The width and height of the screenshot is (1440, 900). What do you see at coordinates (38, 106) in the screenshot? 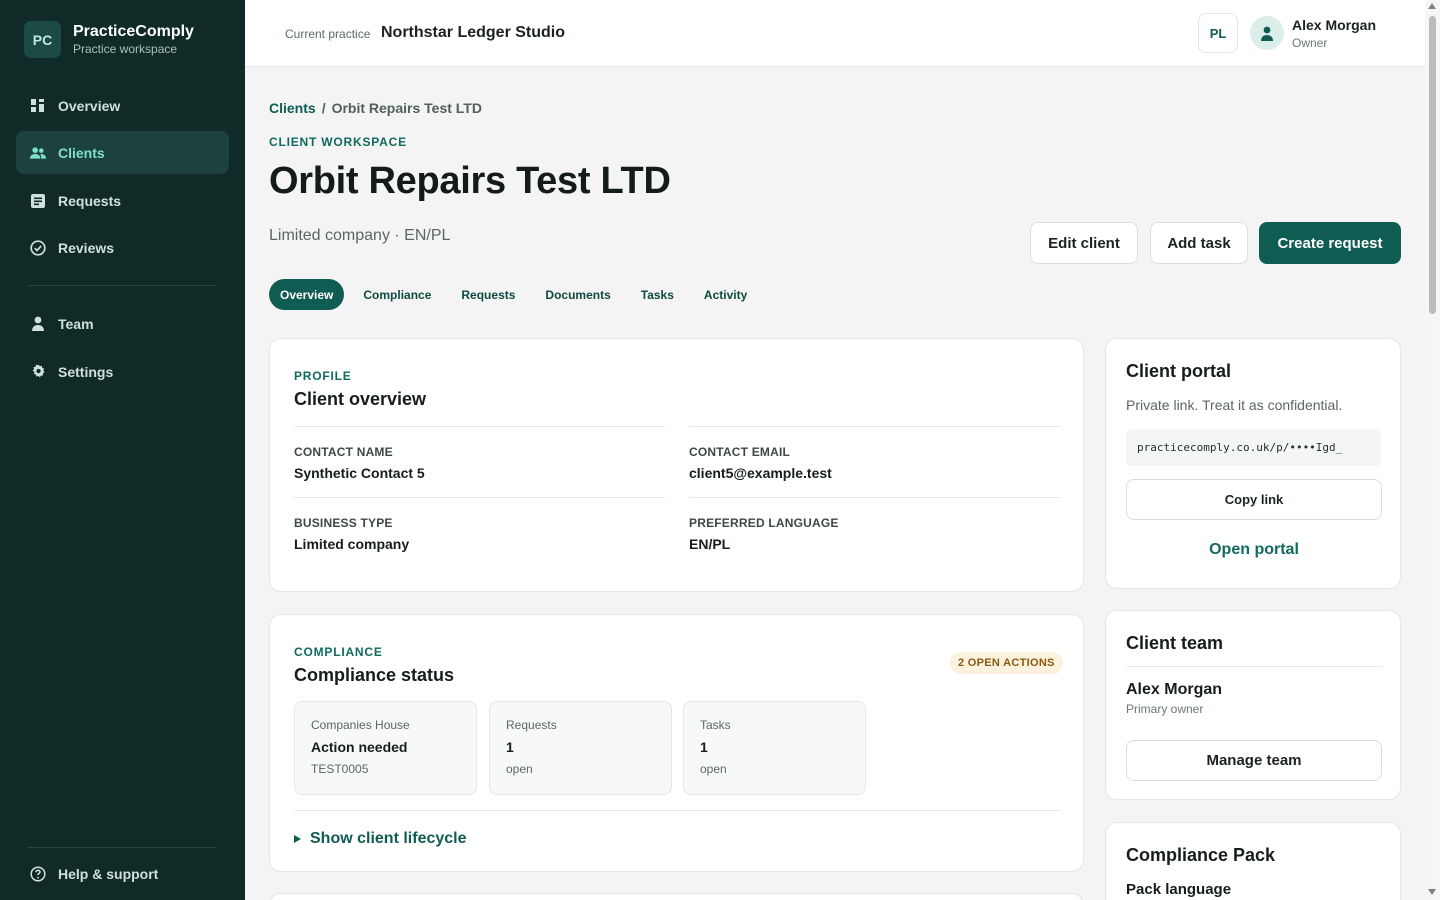
I see `grid-icon` at bounding box center [38, 106].